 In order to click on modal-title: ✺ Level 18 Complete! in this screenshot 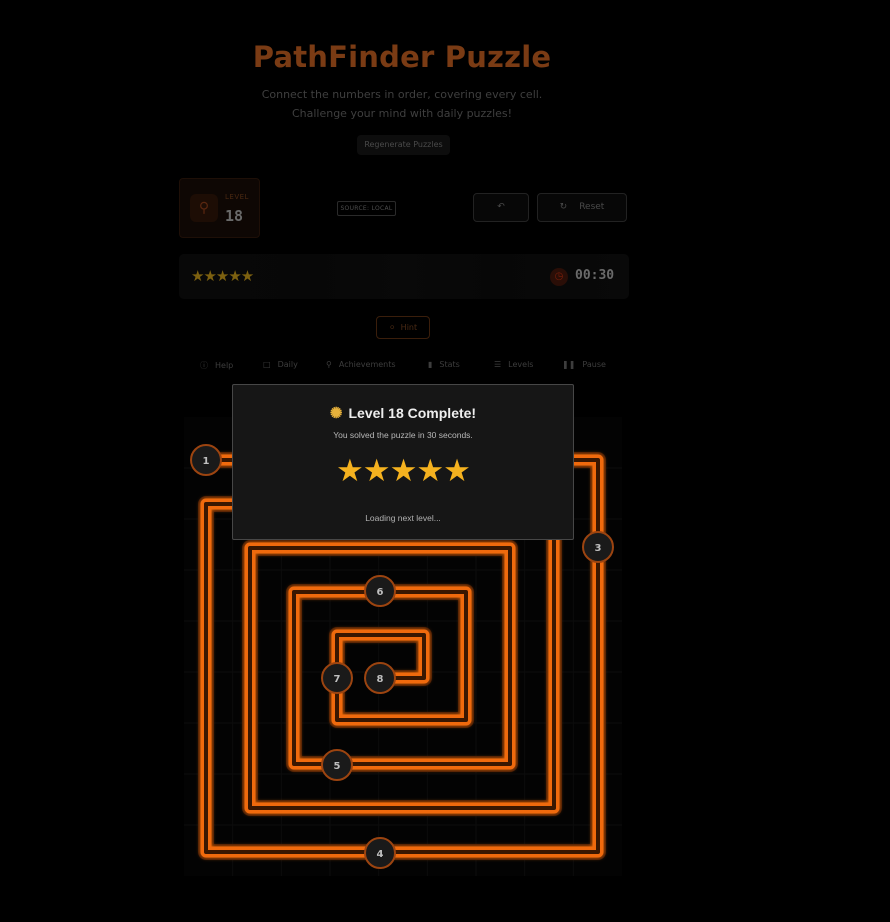, I will do `click(403, 413)`.